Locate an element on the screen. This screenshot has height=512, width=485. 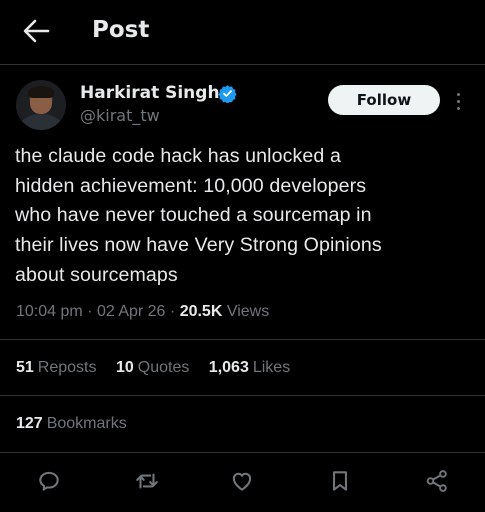
views-count: 20.5K is located at coordinates (201, 311).